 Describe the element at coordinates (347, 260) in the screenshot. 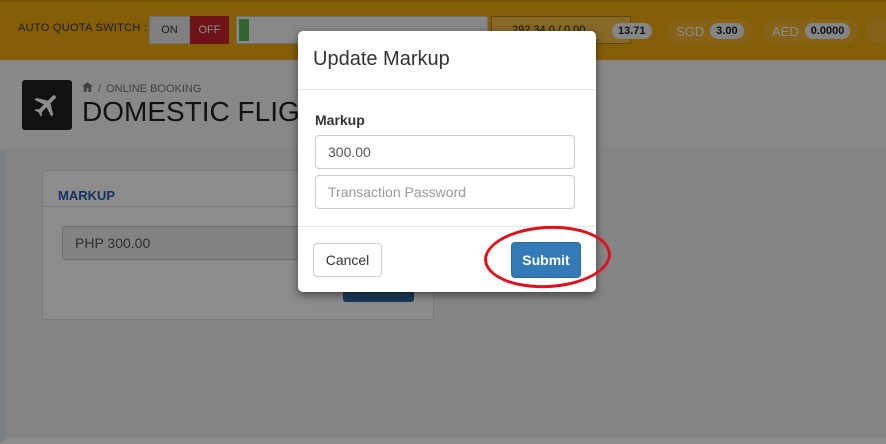

I see `cancel-button: Cancel` at that location.